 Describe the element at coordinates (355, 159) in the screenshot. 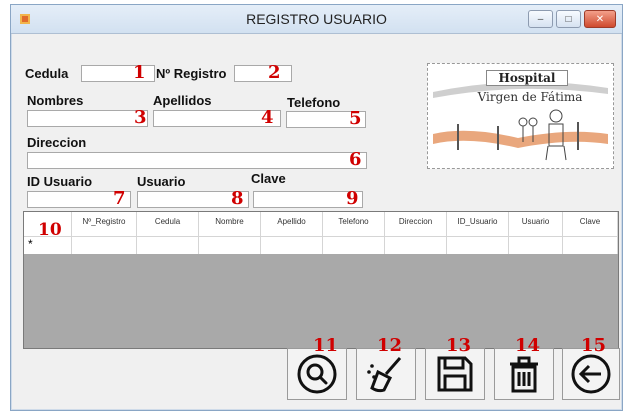

I see `annotation-6: 6` at that location.